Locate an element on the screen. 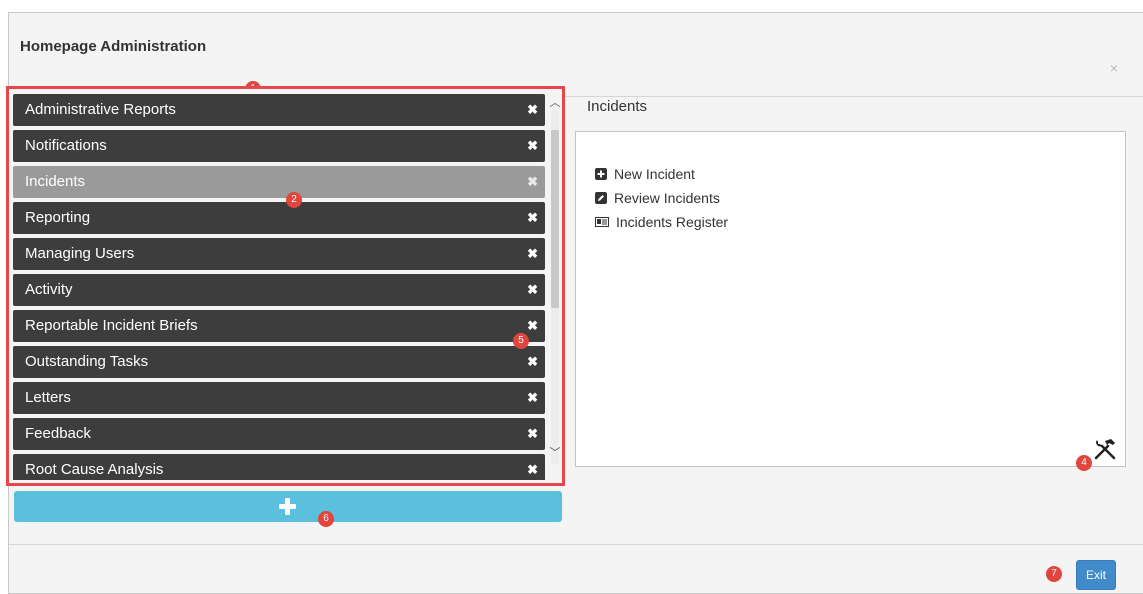 Image resolution: width=1143 pixels, height=594 pixels. list-item-label: Reporting is located at coordinates (58, 217).